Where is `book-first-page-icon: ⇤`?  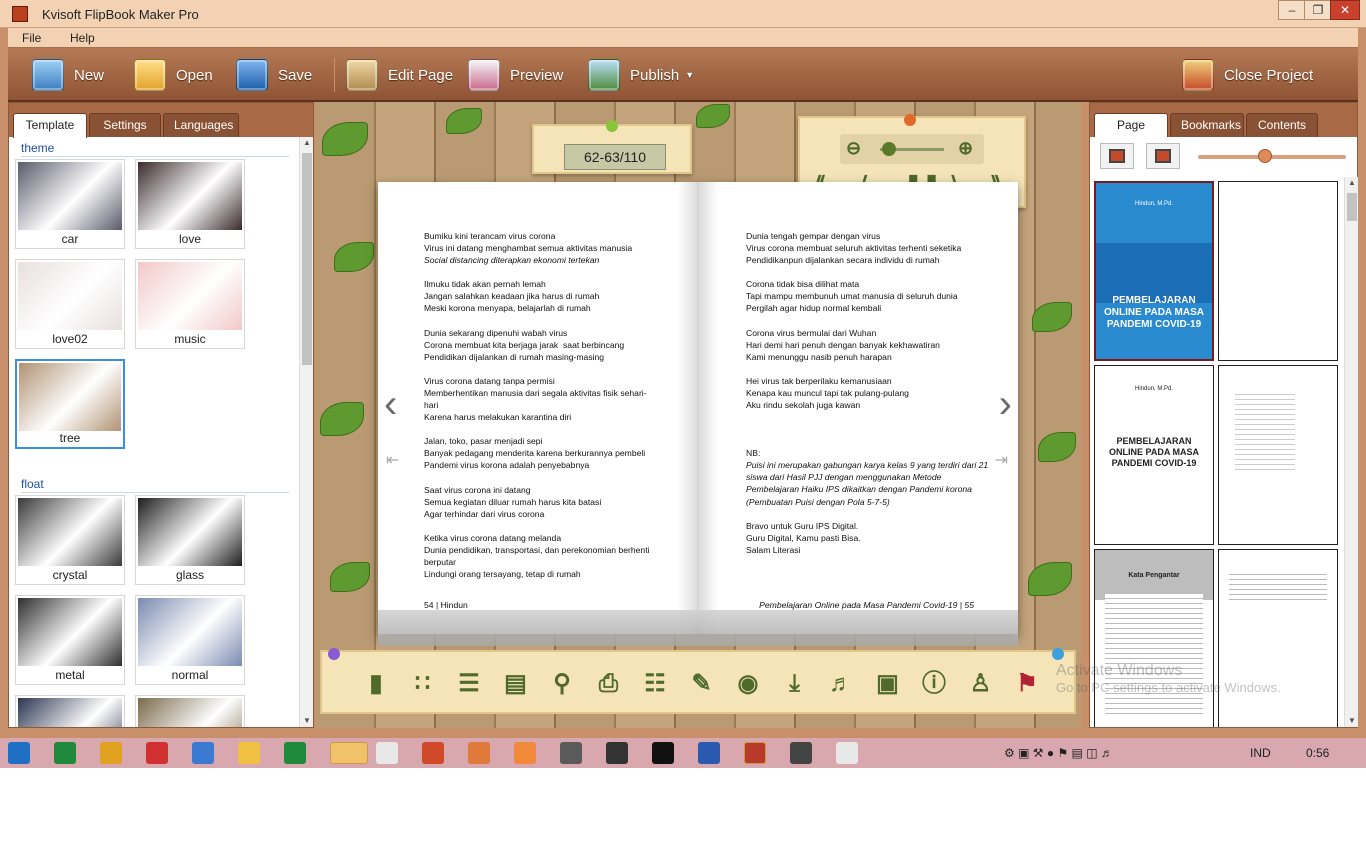 book-first-page-icon: ⇤ is located at coordinates (392, 460).